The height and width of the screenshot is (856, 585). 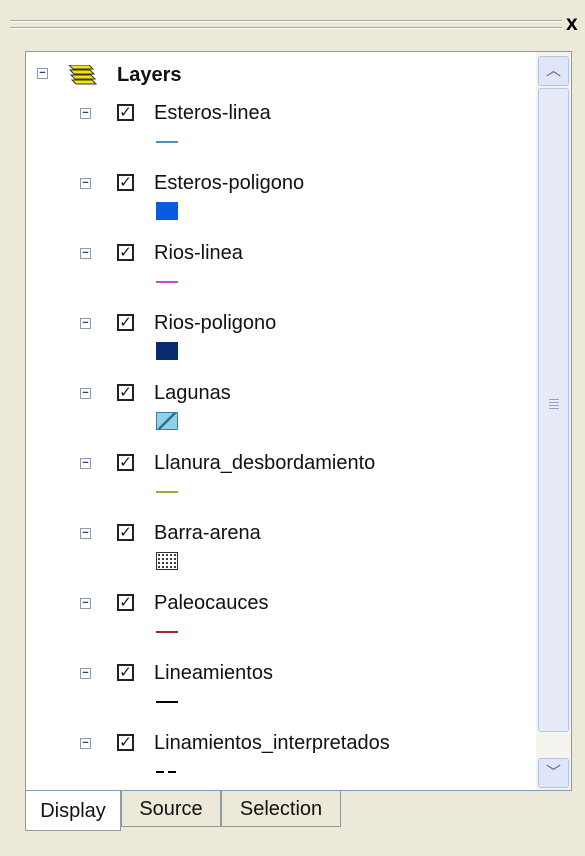 What do you see at coordinates (281, 133) in the screenshot?
I see `layer-row: − ✓ Esteros-linea` at bounding box center [281, 133].